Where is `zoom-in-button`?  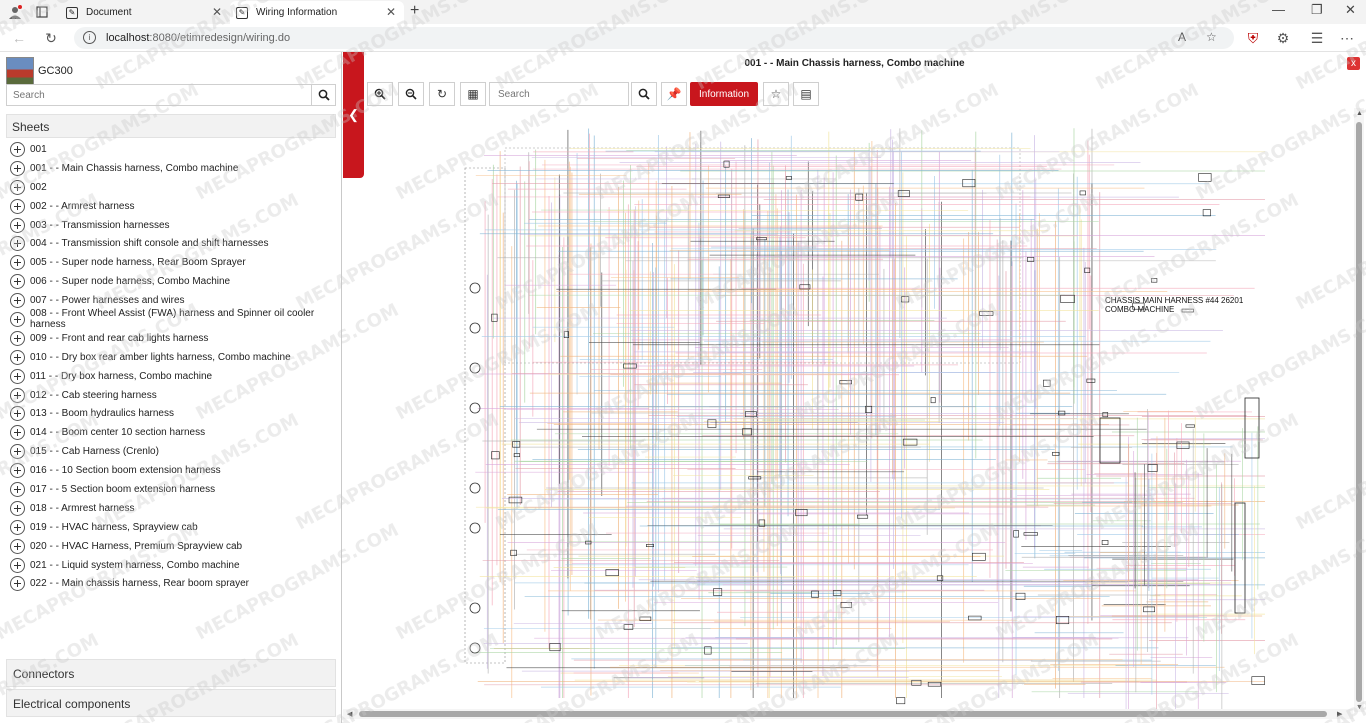
zoom-in-button is located at coordinates (380, 94).